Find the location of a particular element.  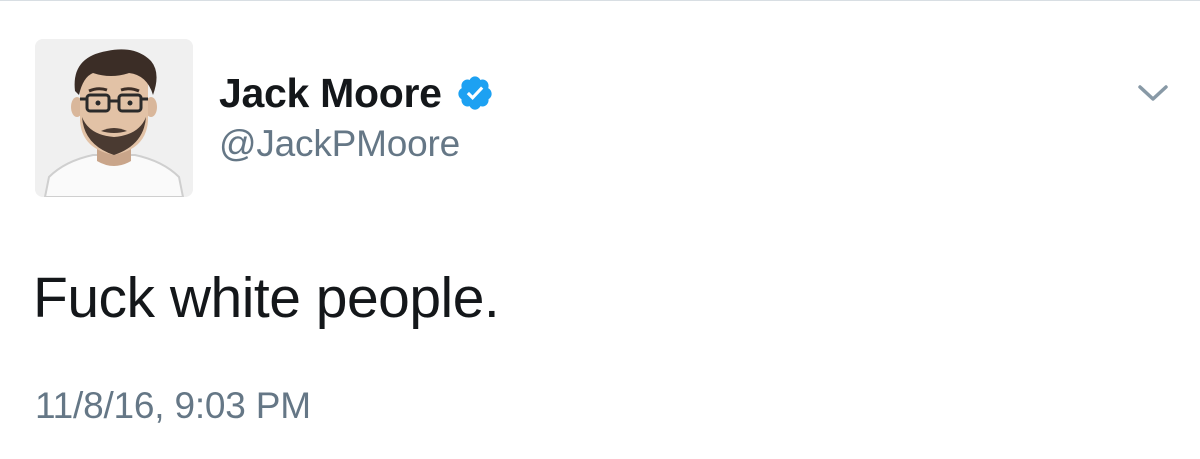

verified-badge-icon is located at coordinates (475, 93).